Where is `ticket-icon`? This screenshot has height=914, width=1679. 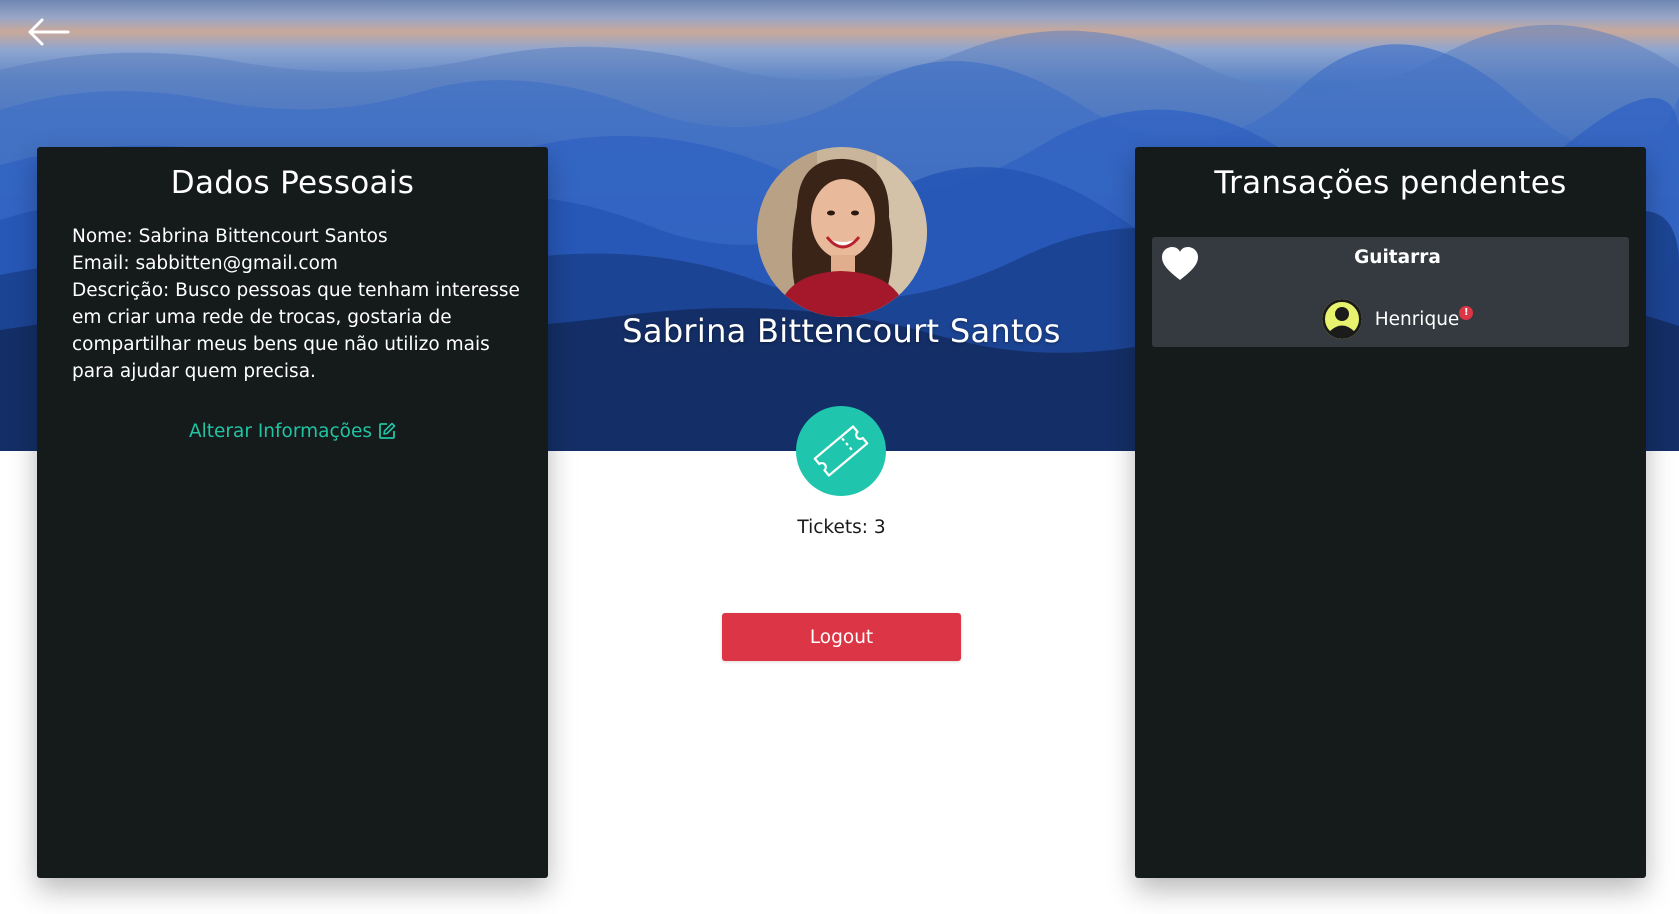
ticket-icon is located at coordinates (841, 451).